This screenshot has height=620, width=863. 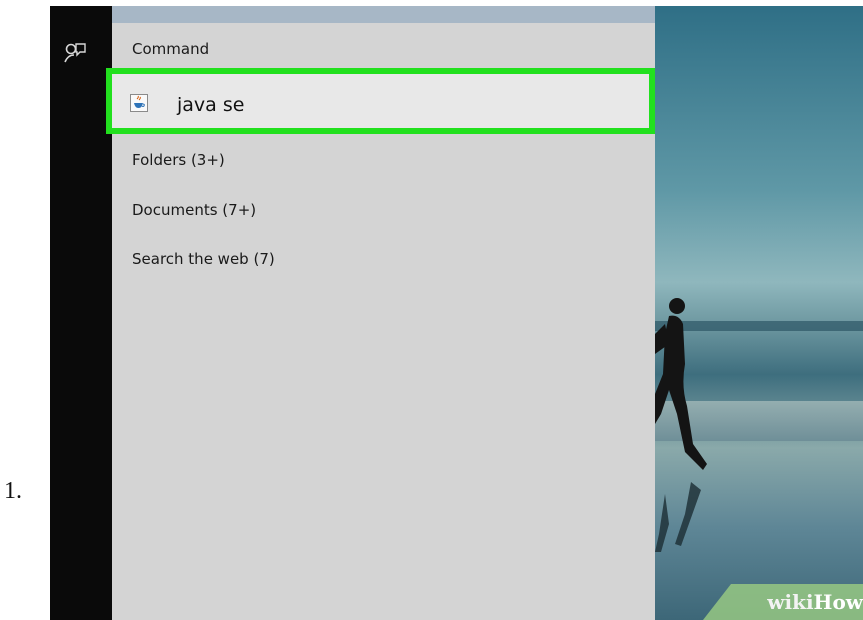 What do you see at coordinates (178, 160) in the screenshot?
I see `category-folders: Folders (3+)` at bounding box center [178, 160].